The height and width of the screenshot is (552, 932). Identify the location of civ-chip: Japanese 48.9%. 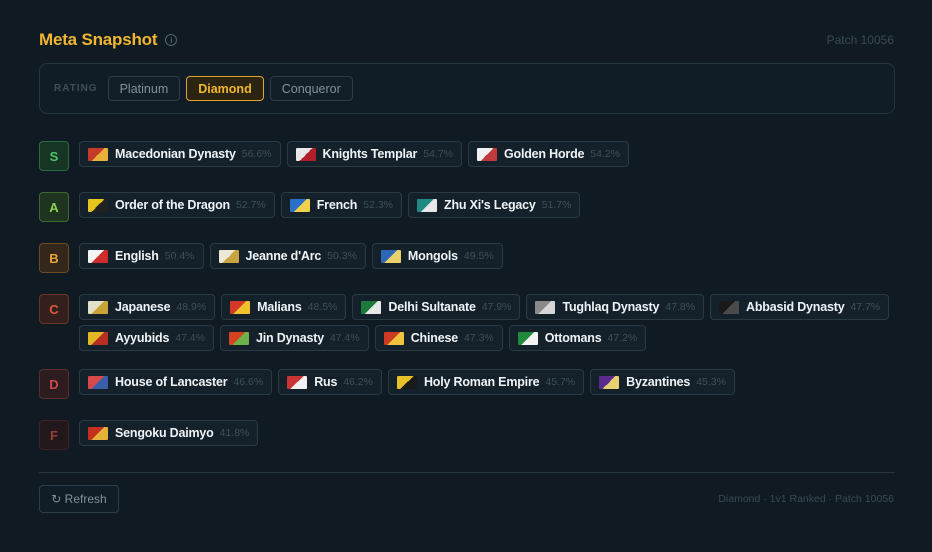
(147, 307).